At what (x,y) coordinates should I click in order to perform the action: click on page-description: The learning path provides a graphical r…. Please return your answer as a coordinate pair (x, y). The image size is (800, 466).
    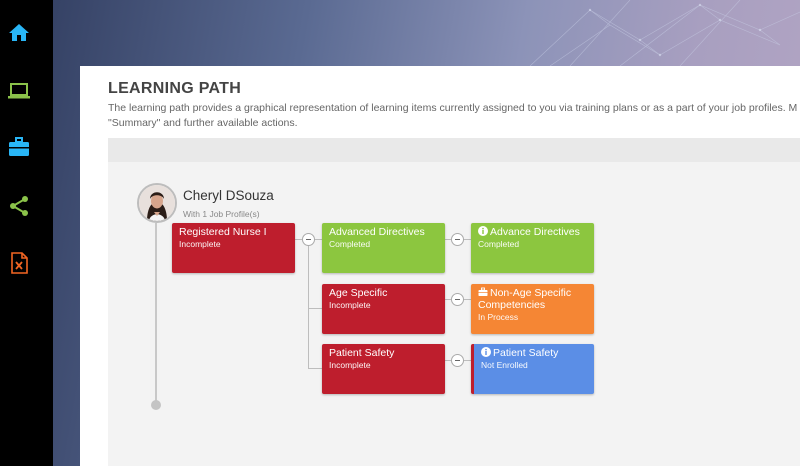
    Looking at the image, I should click on (454, 116).